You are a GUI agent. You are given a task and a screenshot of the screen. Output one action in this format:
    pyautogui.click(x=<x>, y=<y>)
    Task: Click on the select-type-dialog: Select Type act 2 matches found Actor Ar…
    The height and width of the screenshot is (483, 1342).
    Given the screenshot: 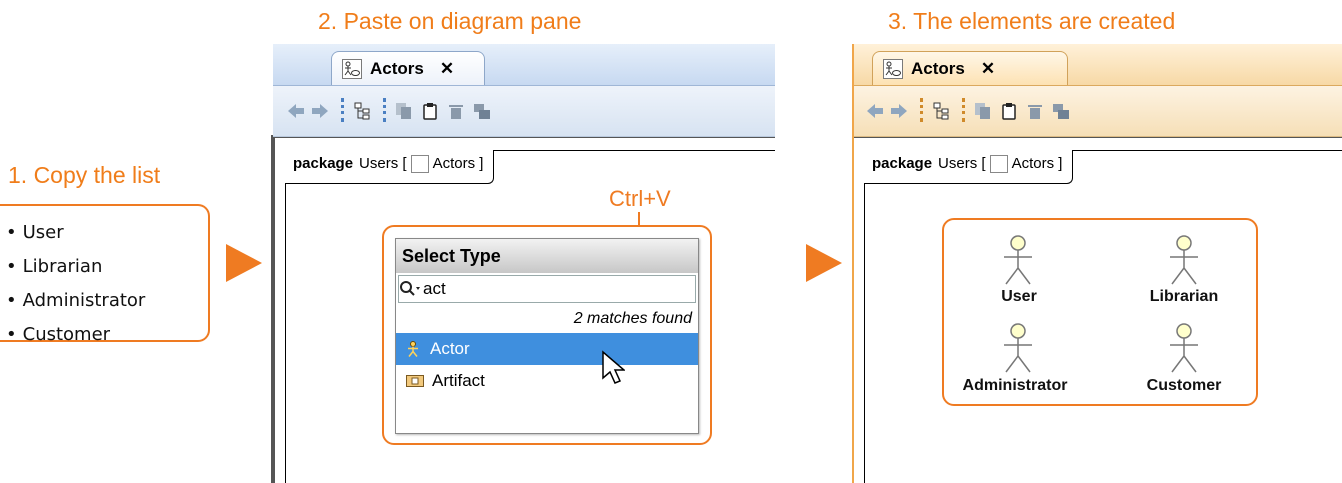 What is the action you would take?
    pyautogui.click(x=547, y=336)
    